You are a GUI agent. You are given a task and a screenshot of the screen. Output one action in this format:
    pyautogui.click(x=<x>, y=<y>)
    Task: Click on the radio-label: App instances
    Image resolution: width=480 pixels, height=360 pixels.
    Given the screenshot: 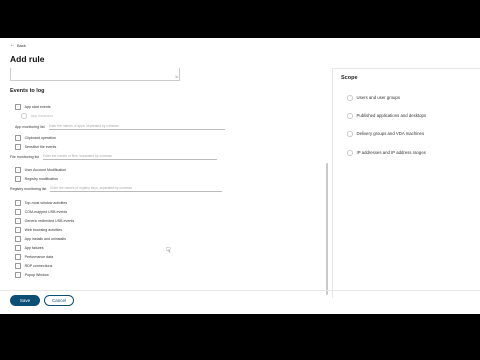 What is the action you would take?
    pyautogui.click(x=42, y=115)
    